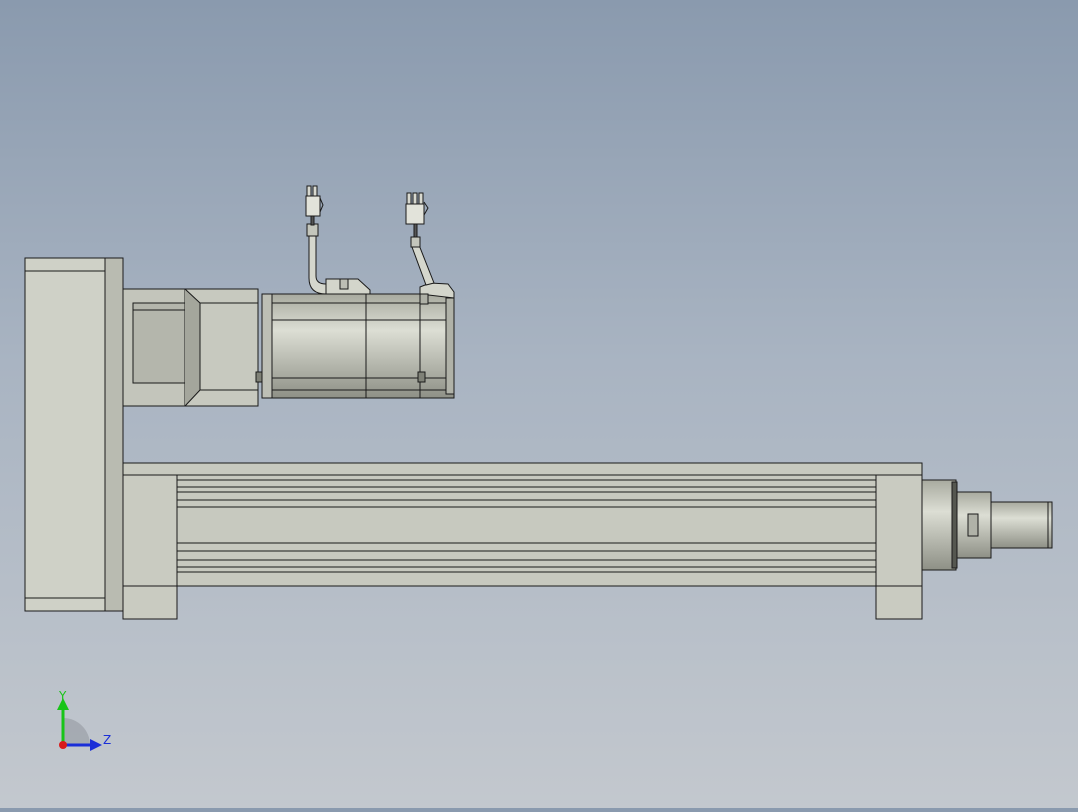 The width and height of the screenshot is (1078, 812). I want to click on power-cable, so click(316, 240).